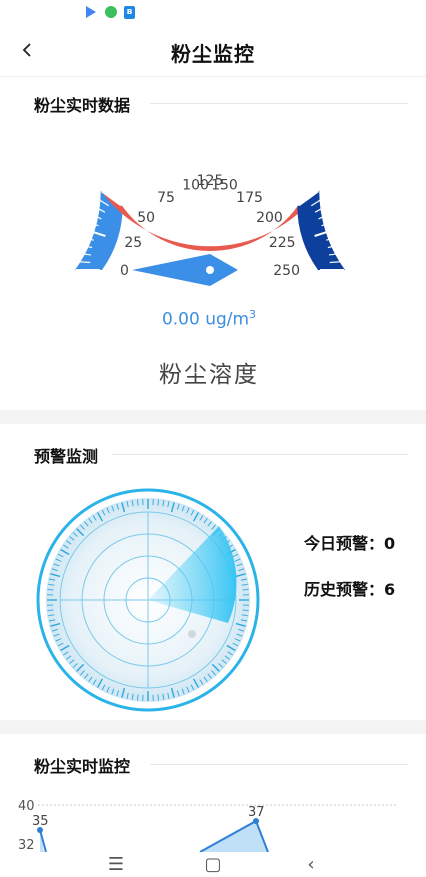 The height and width of the screenshot is (877, 426). I want to click on gauge-tick-label: 200, so click(269, 218).